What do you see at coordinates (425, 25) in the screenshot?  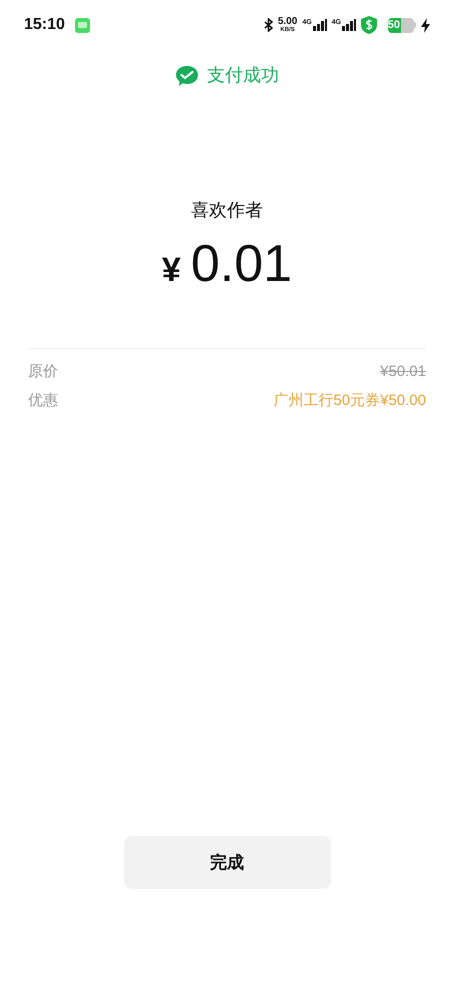 I see `charging-bolt-icon` at bounding box center [425, 25].